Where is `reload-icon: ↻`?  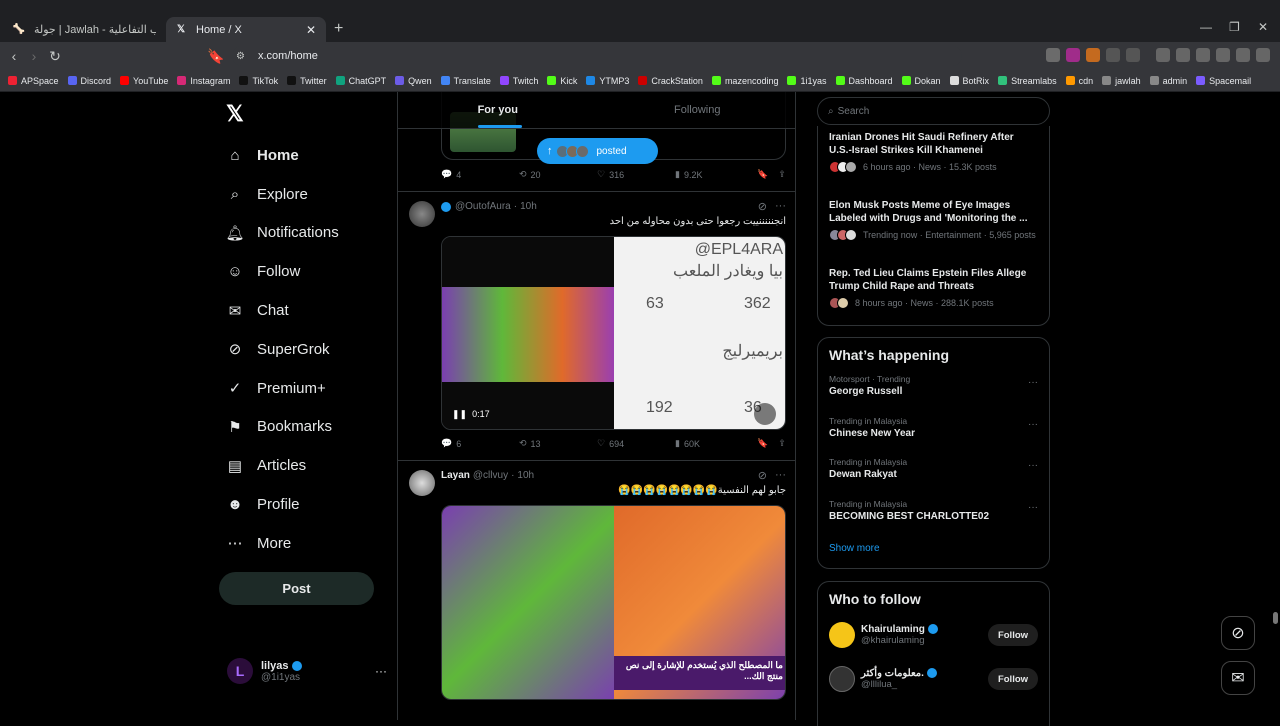
reload-icon: ↻ is located at coordinates (55, 56).